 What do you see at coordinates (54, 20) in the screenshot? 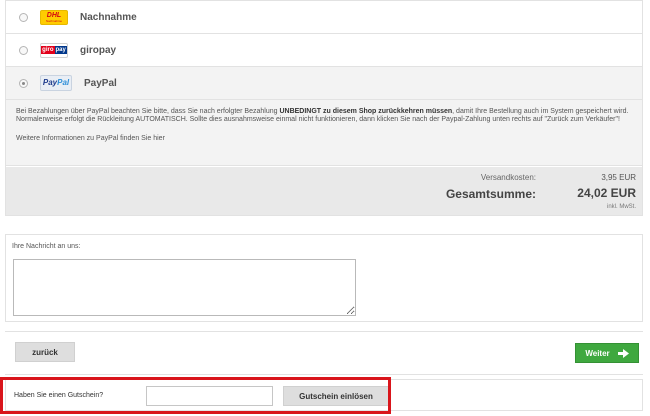
I see `dhl-logo-subtext: Nachnahme` at bounding box center [54, 20].